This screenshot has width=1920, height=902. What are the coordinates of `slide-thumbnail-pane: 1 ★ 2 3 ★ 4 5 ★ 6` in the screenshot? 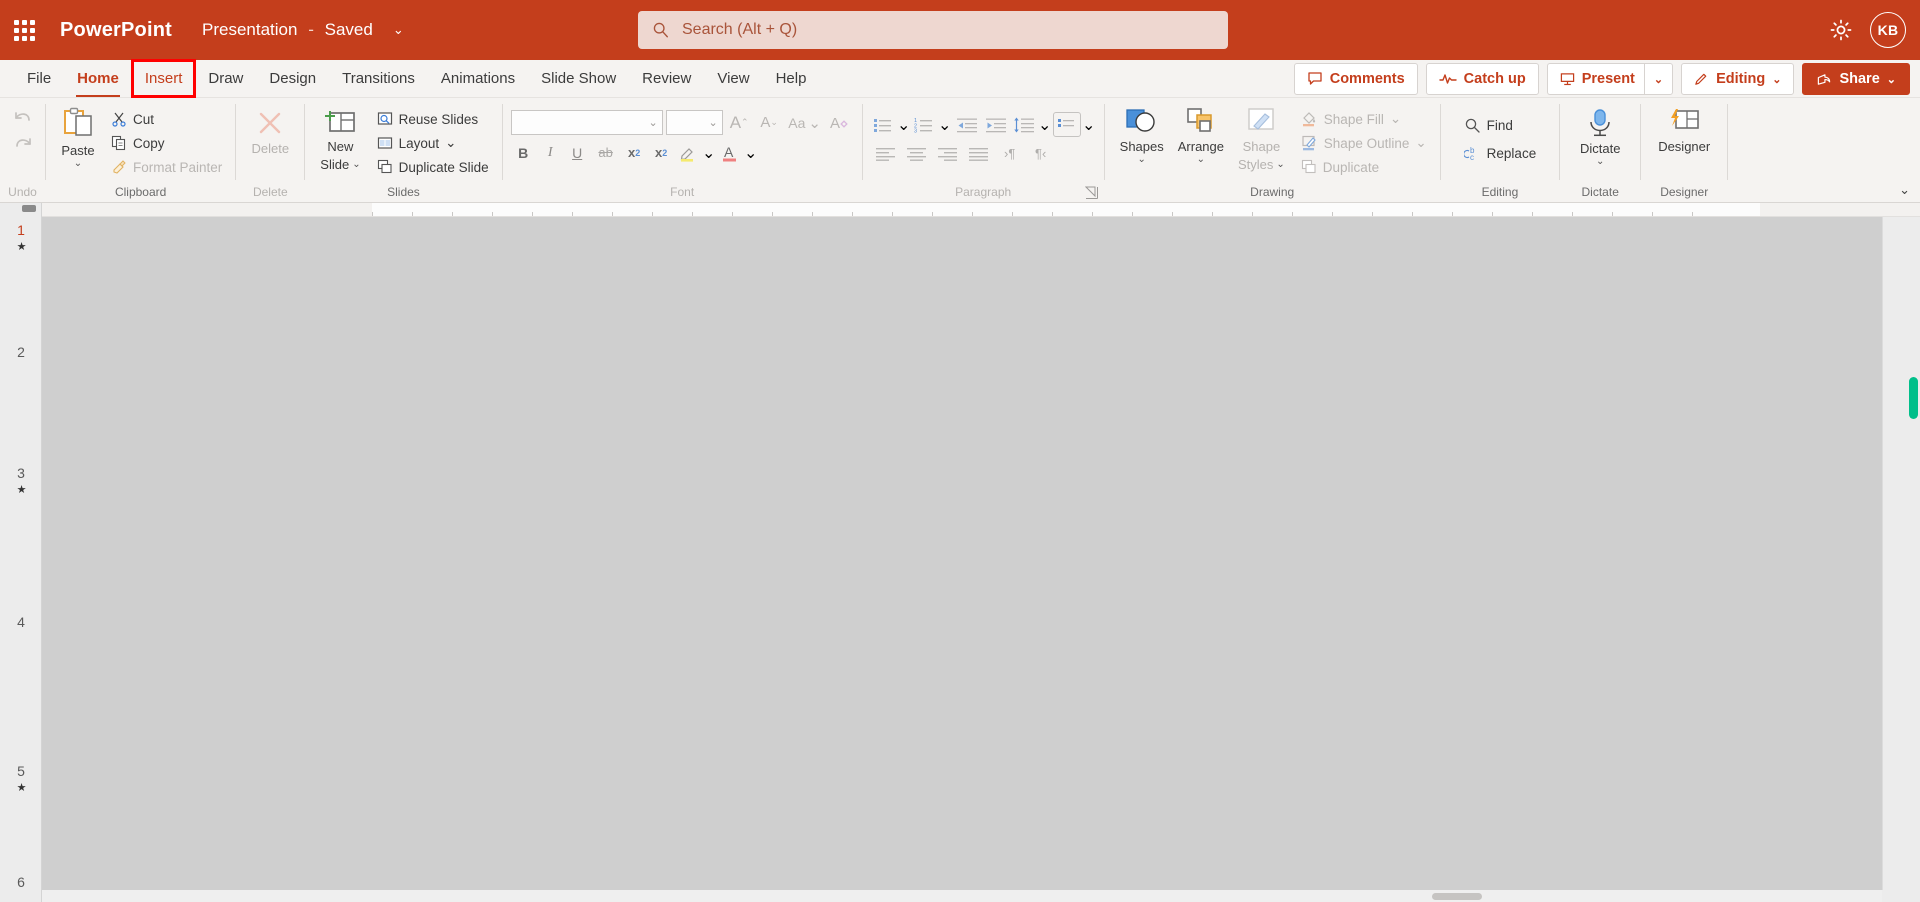 It's located at (21, 552).